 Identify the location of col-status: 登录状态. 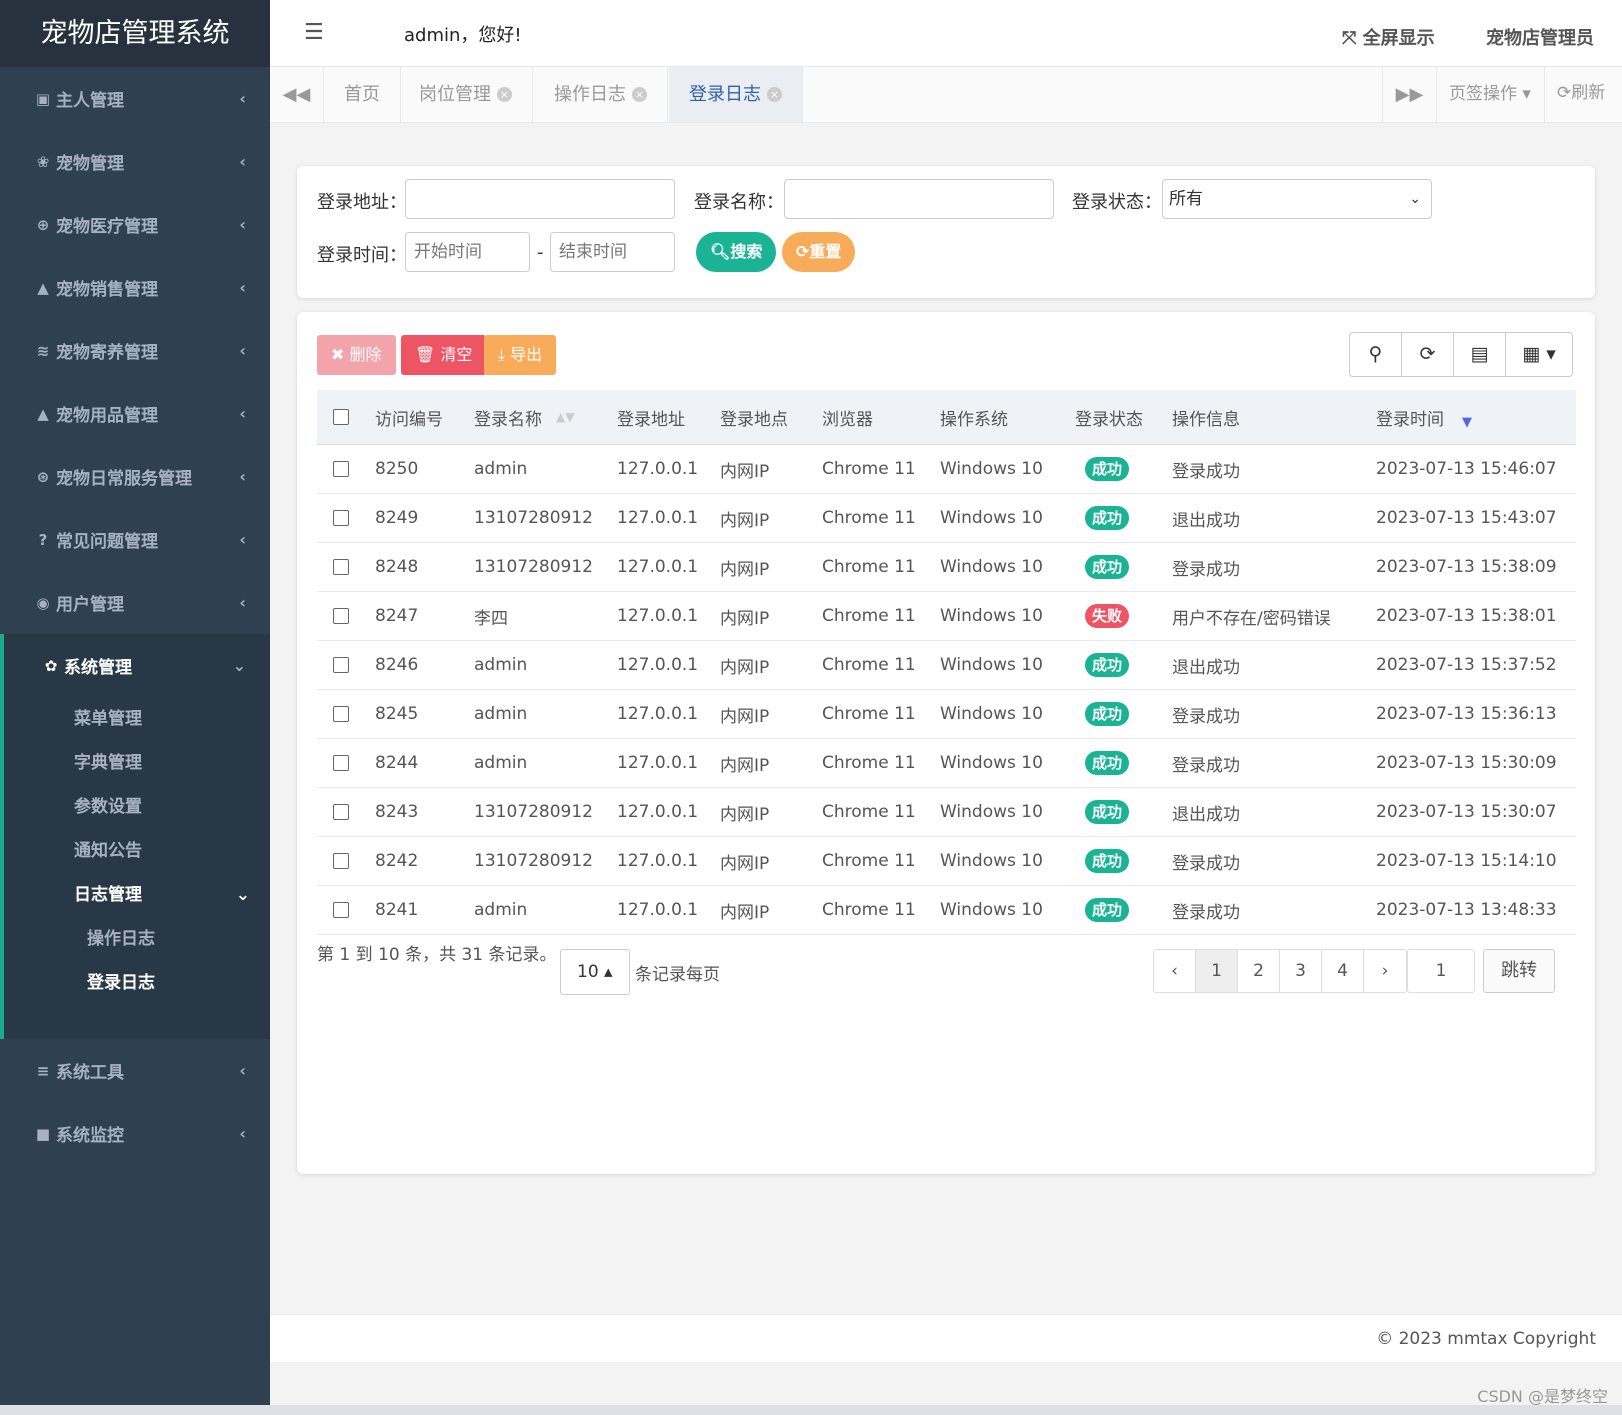
(1109, 417).